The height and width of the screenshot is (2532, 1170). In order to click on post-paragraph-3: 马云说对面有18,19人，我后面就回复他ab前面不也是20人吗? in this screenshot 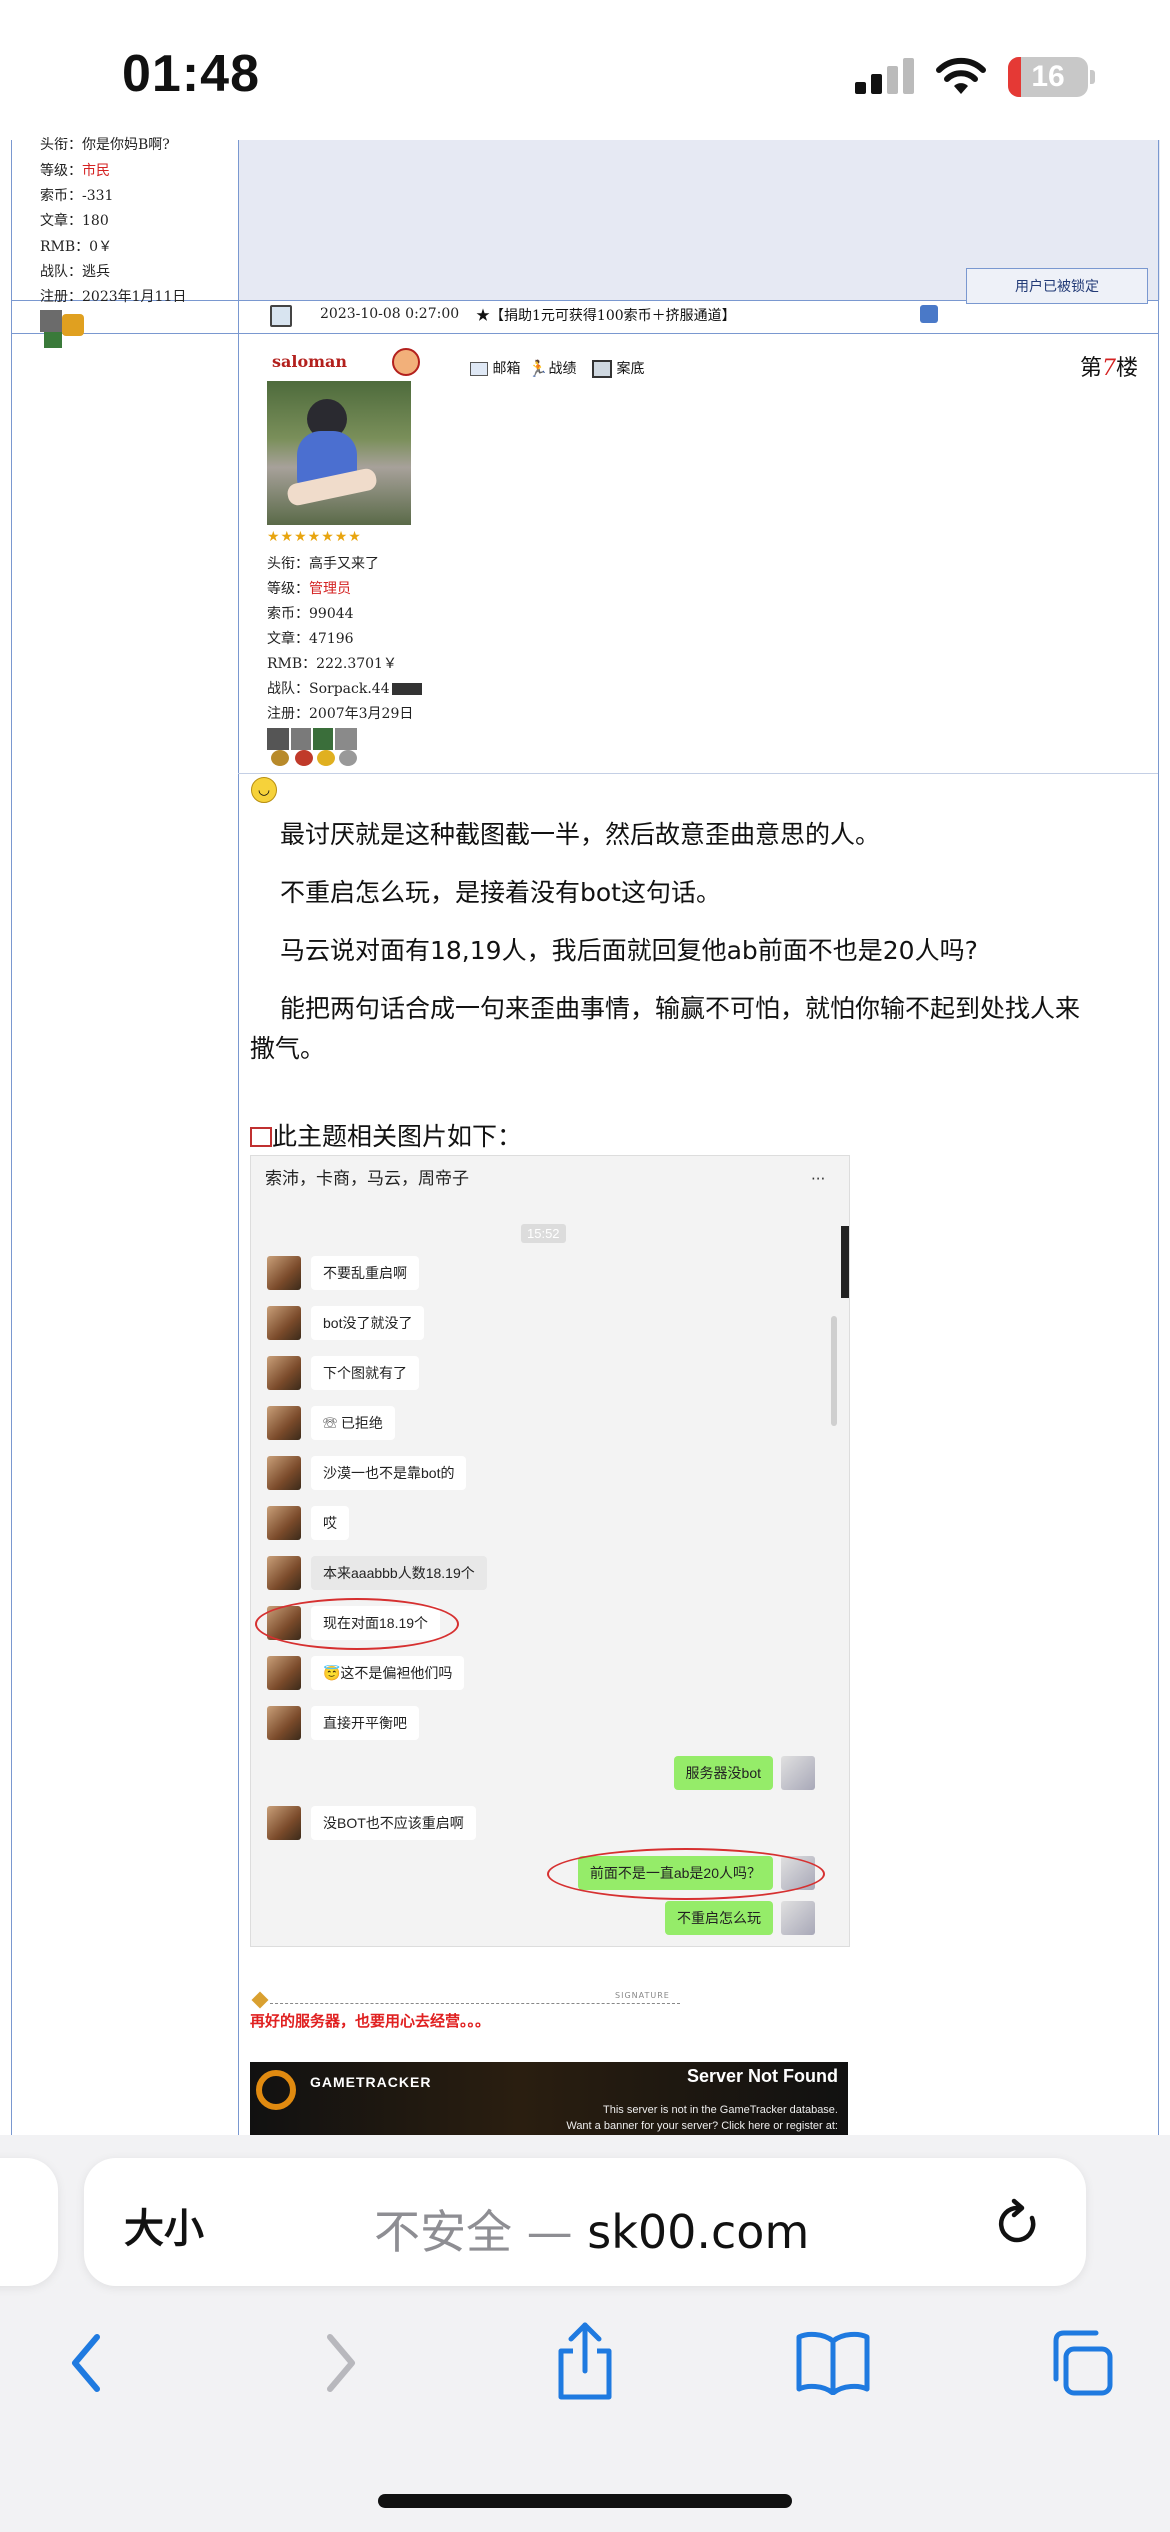, I will do `click(629, 950)`.